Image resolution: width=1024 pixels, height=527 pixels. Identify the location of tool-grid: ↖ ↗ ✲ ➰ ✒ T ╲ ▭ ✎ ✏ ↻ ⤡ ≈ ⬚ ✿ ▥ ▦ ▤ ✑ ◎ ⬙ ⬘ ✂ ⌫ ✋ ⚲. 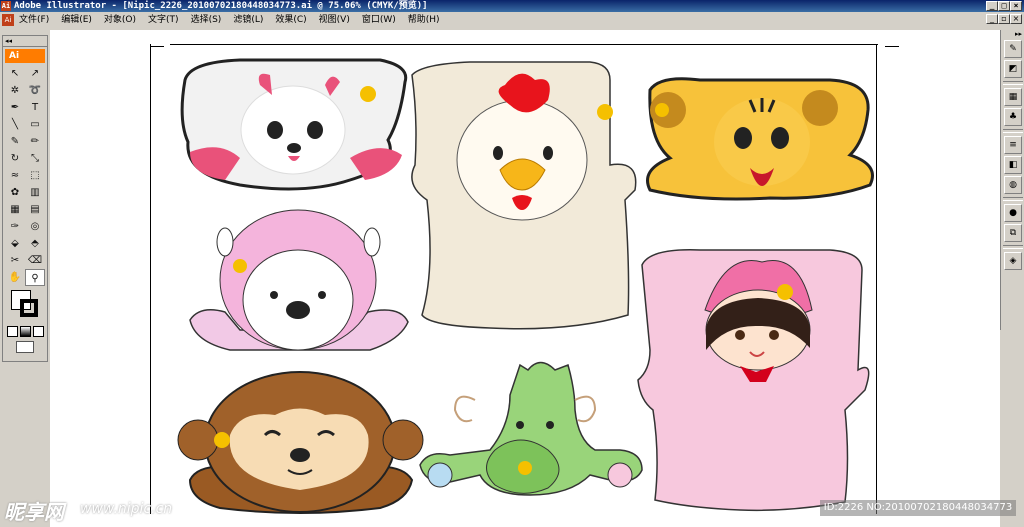
(25, 174).